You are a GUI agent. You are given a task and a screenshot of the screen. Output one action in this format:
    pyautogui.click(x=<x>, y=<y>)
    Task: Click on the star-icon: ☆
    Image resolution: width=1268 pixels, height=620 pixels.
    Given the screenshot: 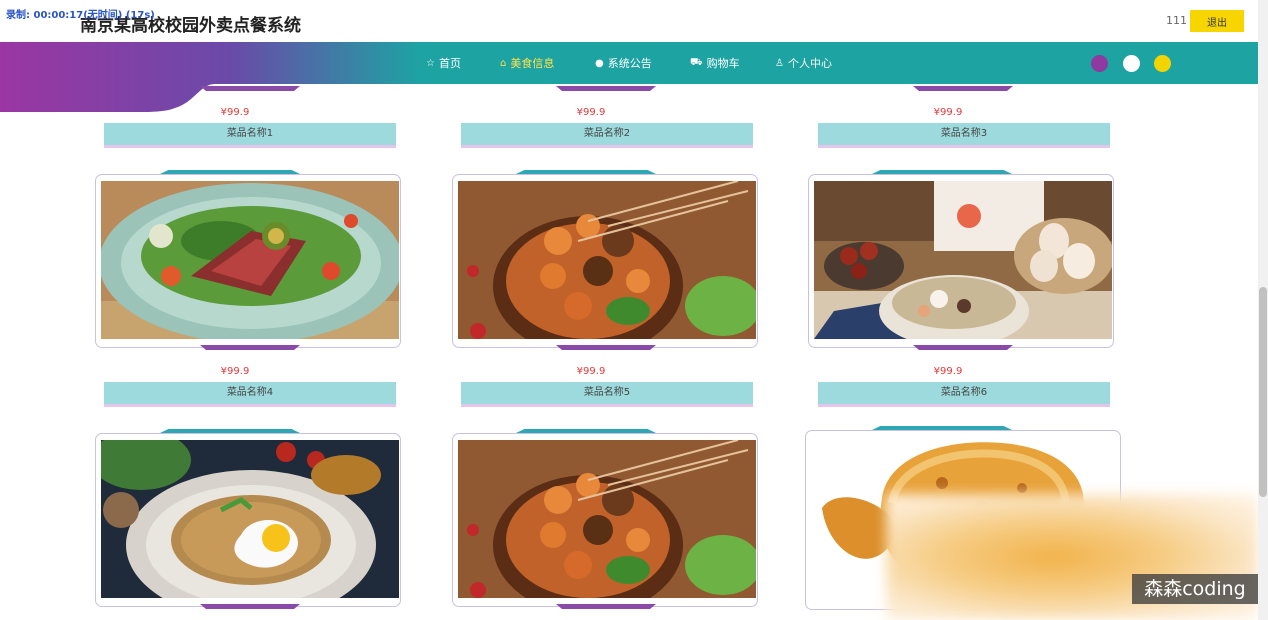 What is the action you would take?
    pyautogui.click(x=430, y=63)
    